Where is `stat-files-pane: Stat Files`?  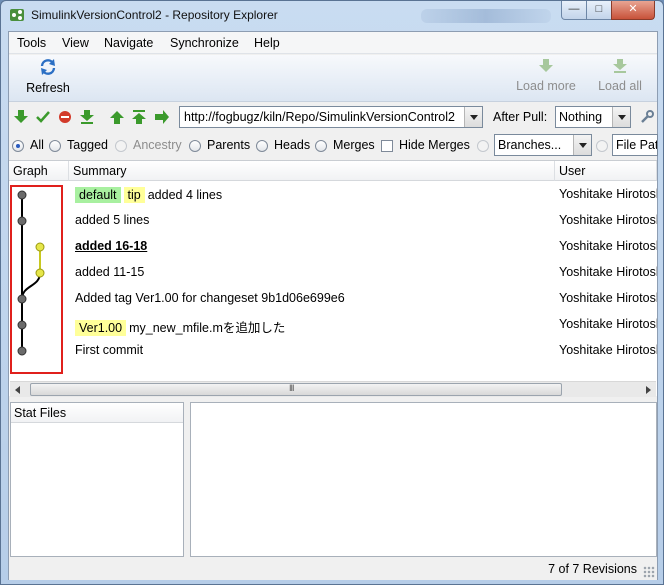
stat-files-pane: Stat Files is located at coordinates (97, 479).